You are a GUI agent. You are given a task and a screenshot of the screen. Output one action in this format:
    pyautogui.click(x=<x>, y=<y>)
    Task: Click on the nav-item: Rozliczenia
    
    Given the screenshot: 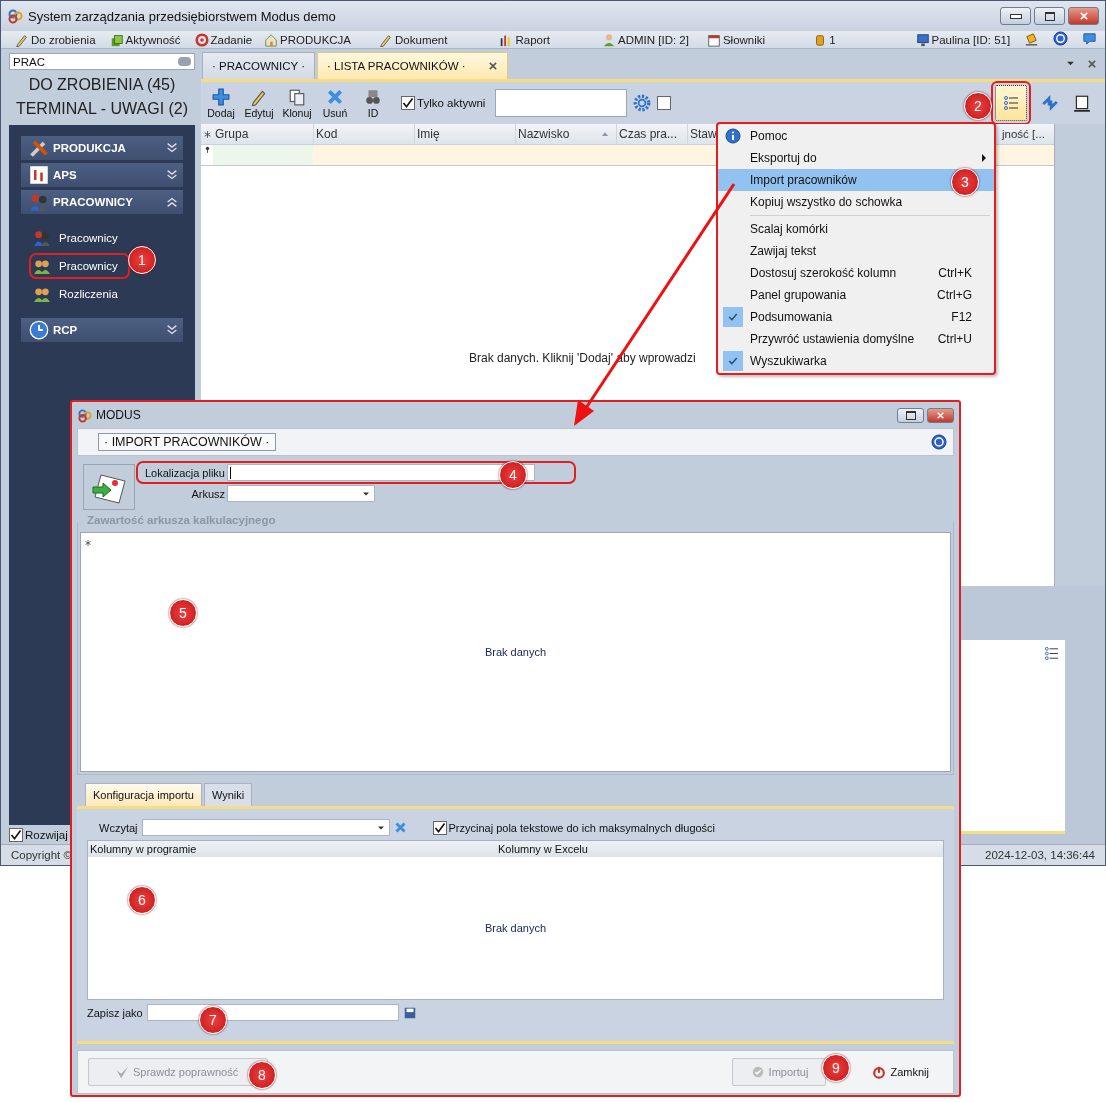 What is the action you would take?
    pyautogui.click(x=108, y=294)
    